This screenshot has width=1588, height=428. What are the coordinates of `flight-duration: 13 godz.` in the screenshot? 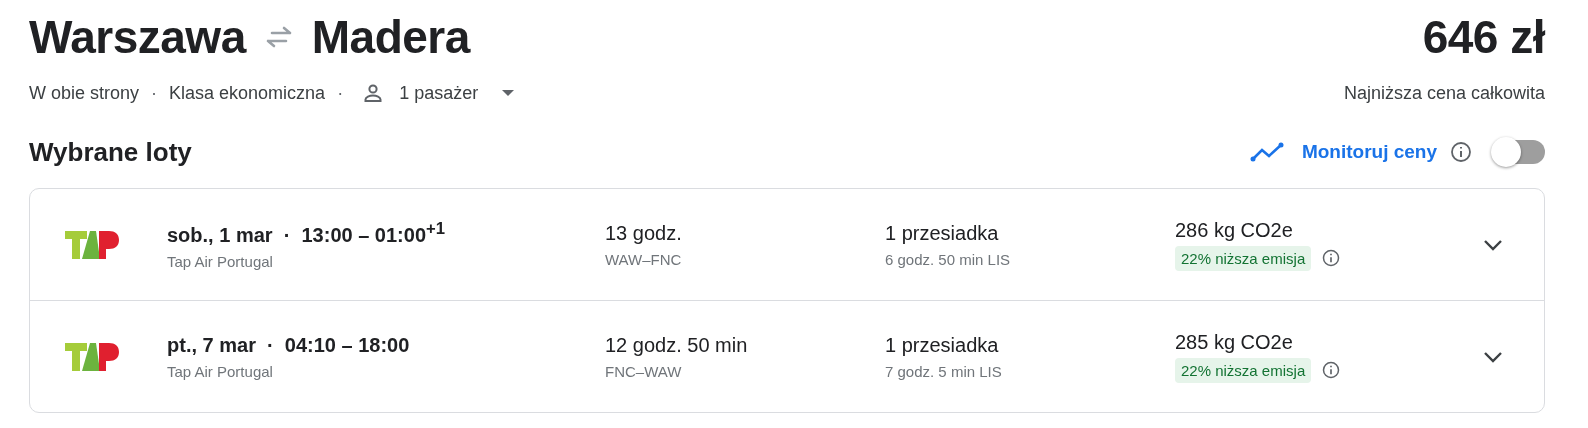 It's located at (644, 233).